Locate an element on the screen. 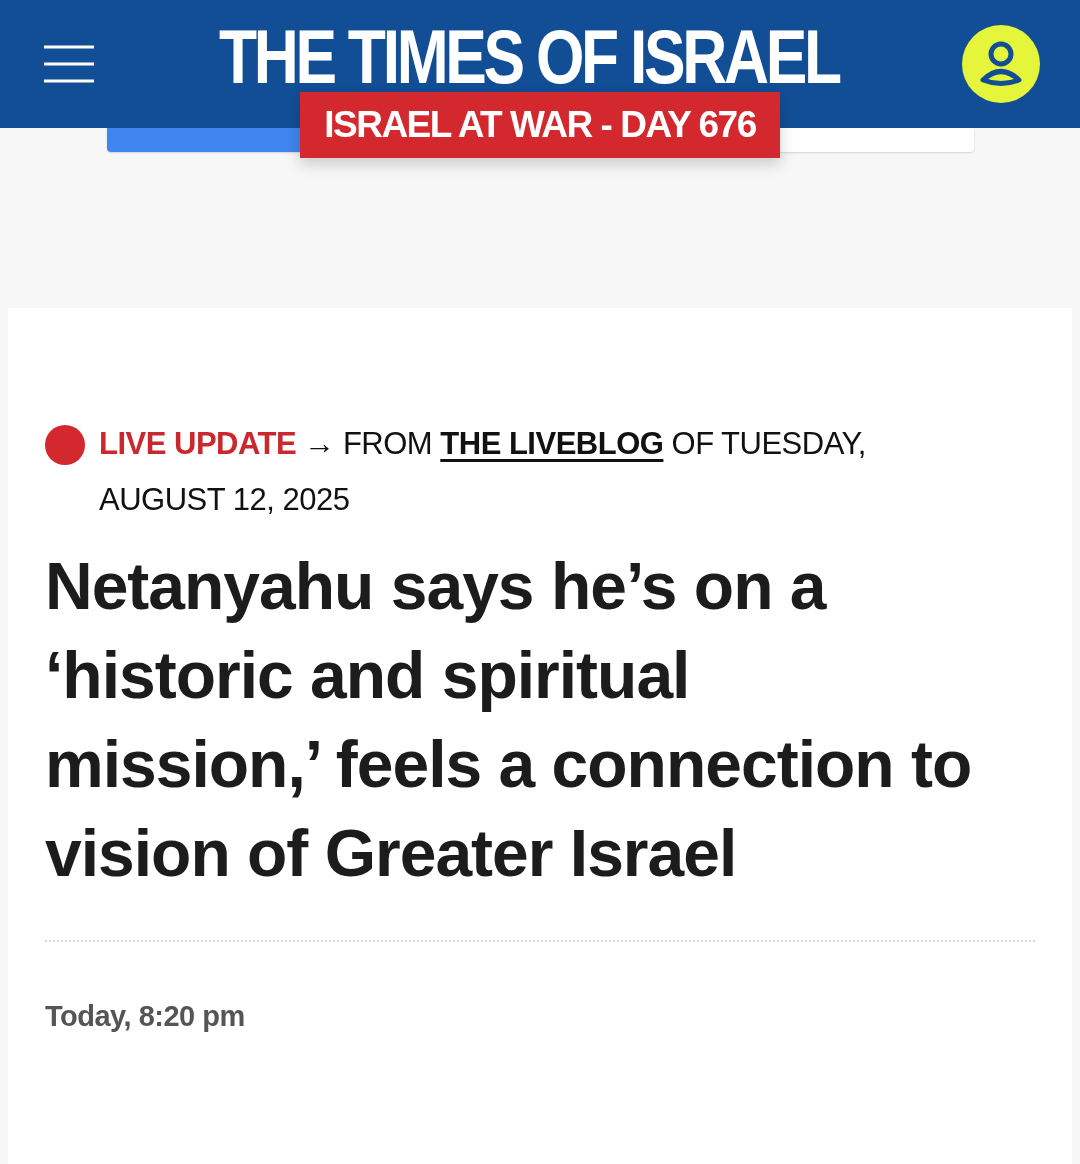 The width and height of the screenshot is (1080, 1164). menu-icon is located at coordinates (69, 64).